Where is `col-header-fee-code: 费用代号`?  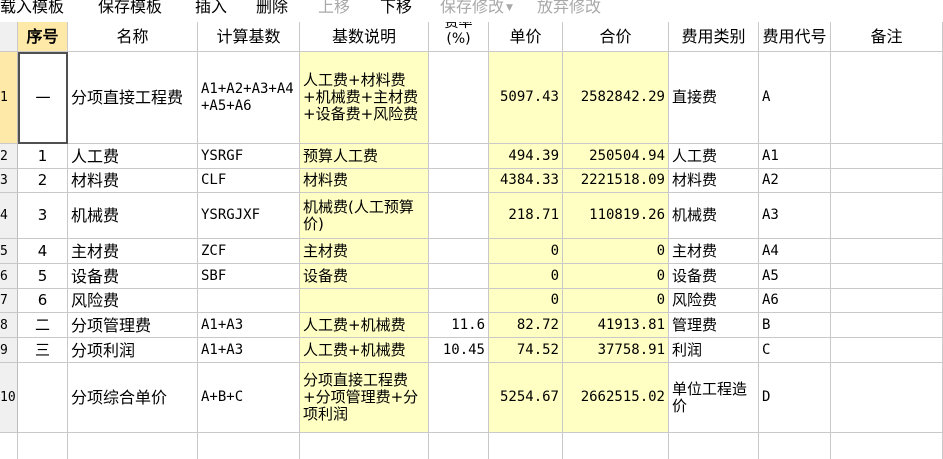
col-header-fee-code: 费用代号 is located at coordinates (795, 37).